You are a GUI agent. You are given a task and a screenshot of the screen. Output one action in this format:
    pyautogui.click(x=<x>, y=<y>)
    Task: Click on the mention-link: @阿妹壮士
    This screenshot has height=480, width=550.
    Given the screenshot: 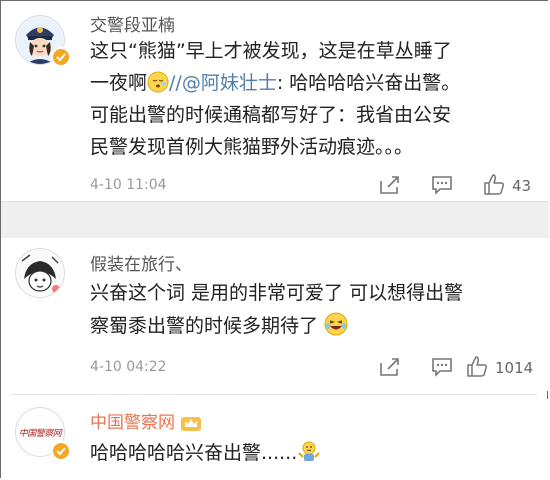 What is the action you would take?
    pyautogui.click(x=229, y=83)
    